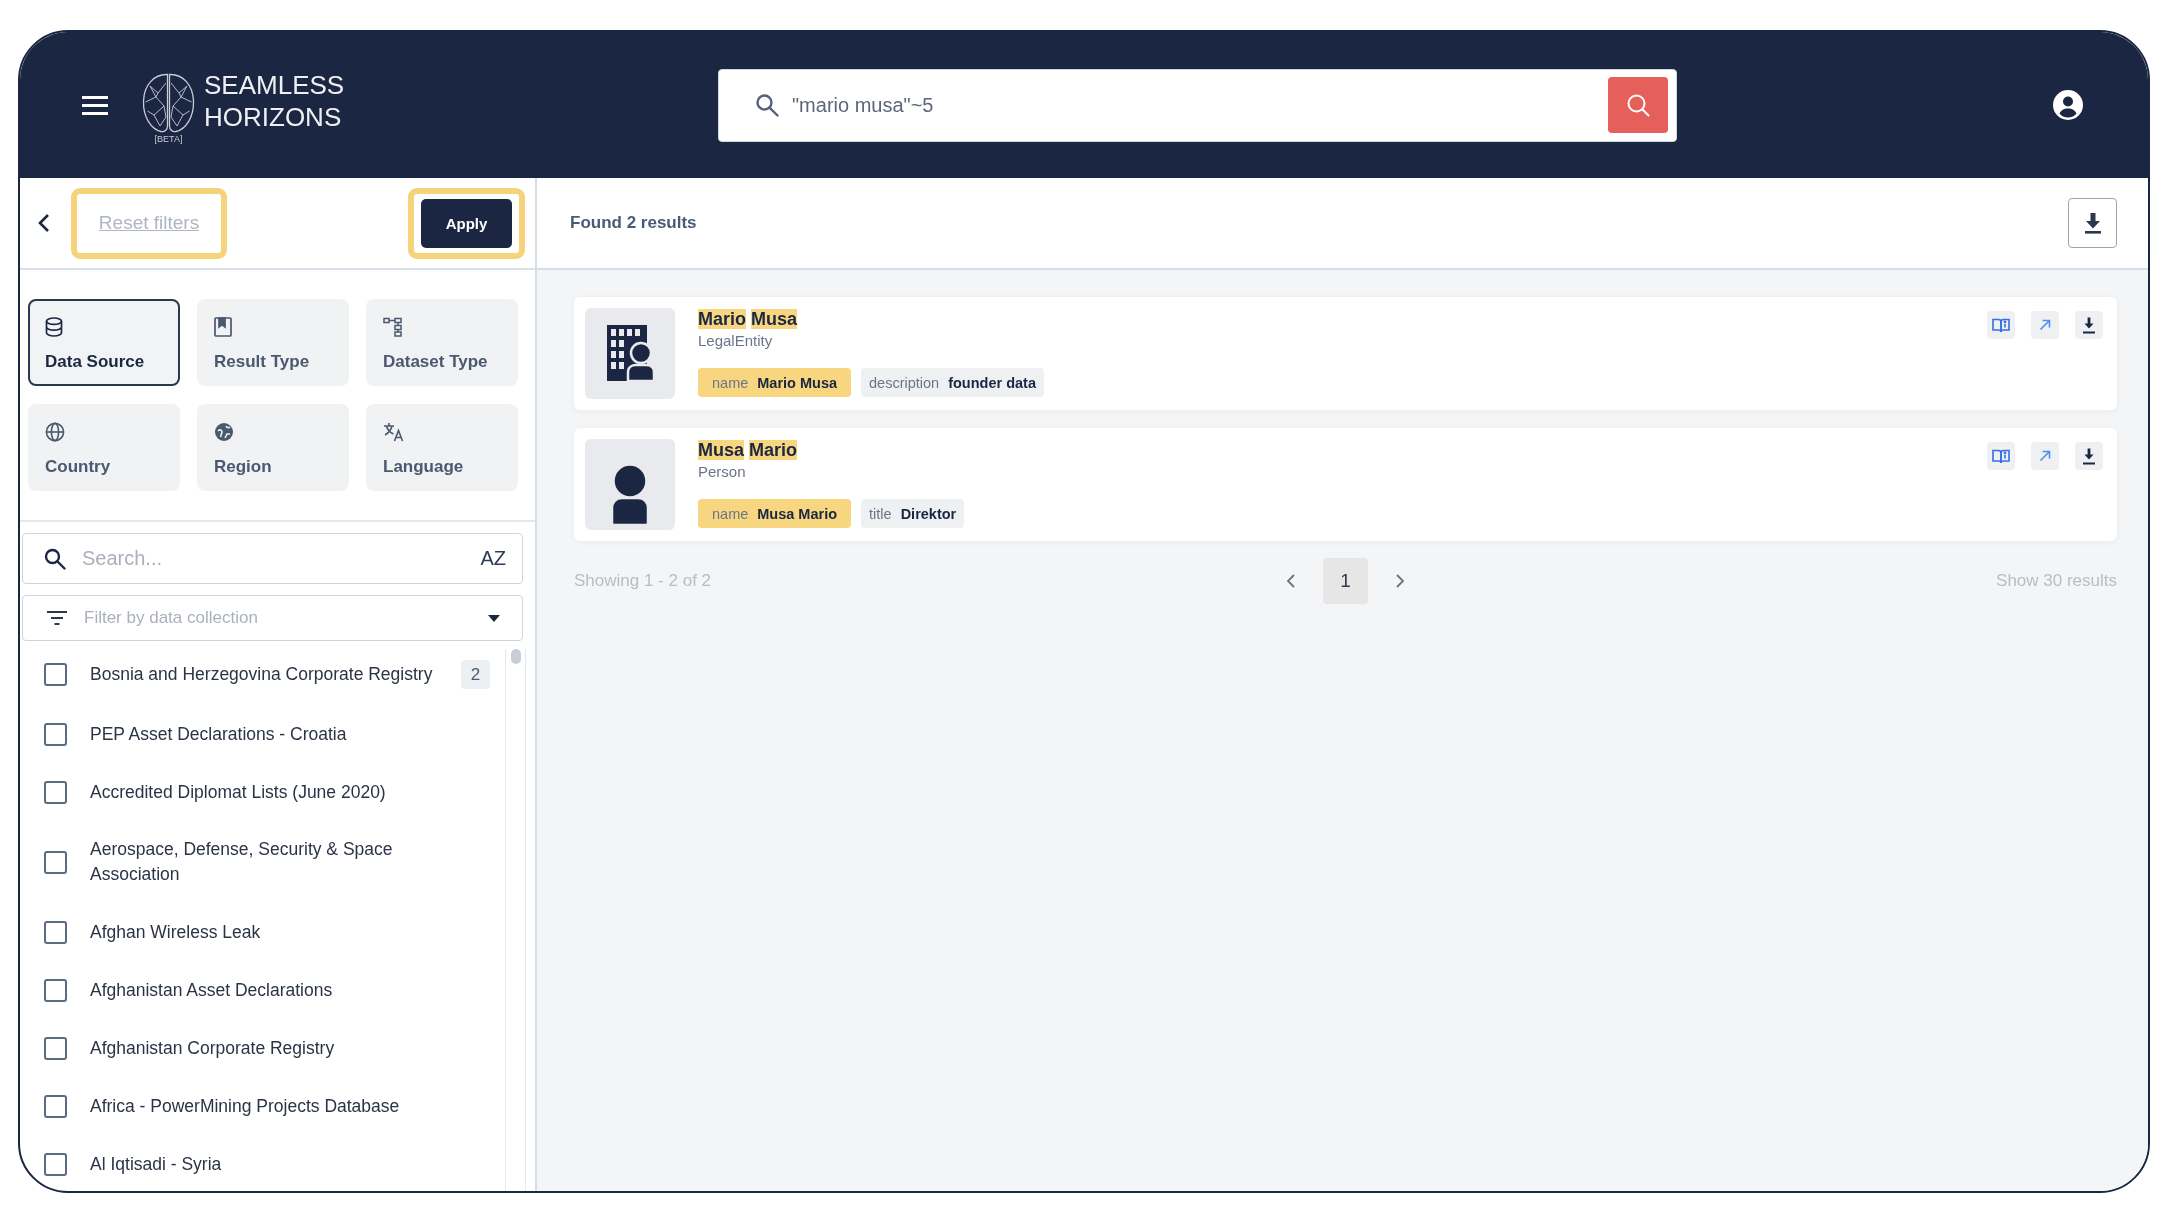 The height and width of the screenshot is (1218, 2170). Describe the element at coordinates (1197, 105) in the screenshot. I see `search-field: "mario musa"~5` at that location.